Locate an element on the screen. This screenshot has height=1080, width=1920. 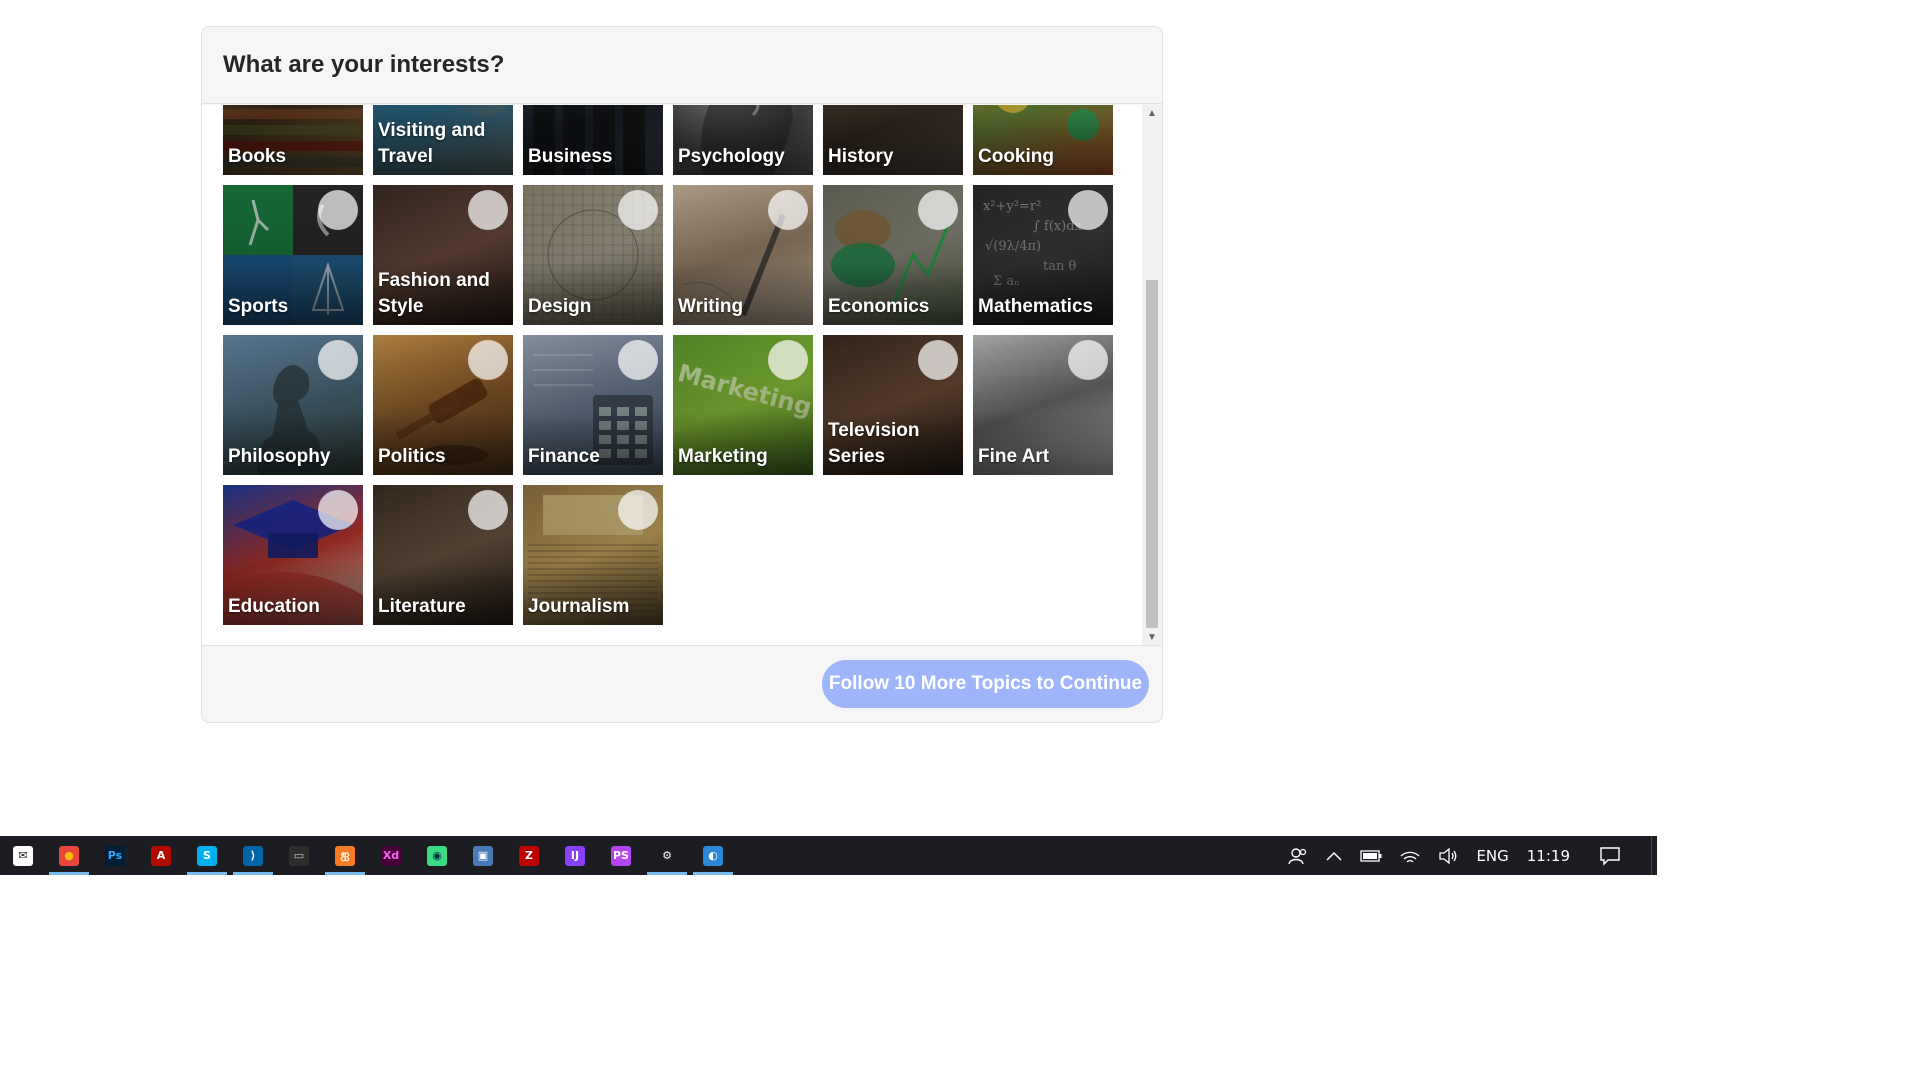
taskbar-app-acrobat: A is located at coordinates (161, 855).